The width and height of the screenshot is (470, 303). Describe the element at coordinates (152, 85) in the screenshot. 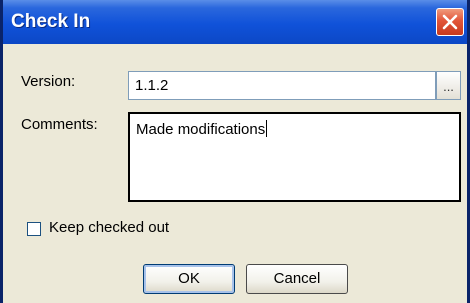

I see `version-value: 1.1.2` at that location.